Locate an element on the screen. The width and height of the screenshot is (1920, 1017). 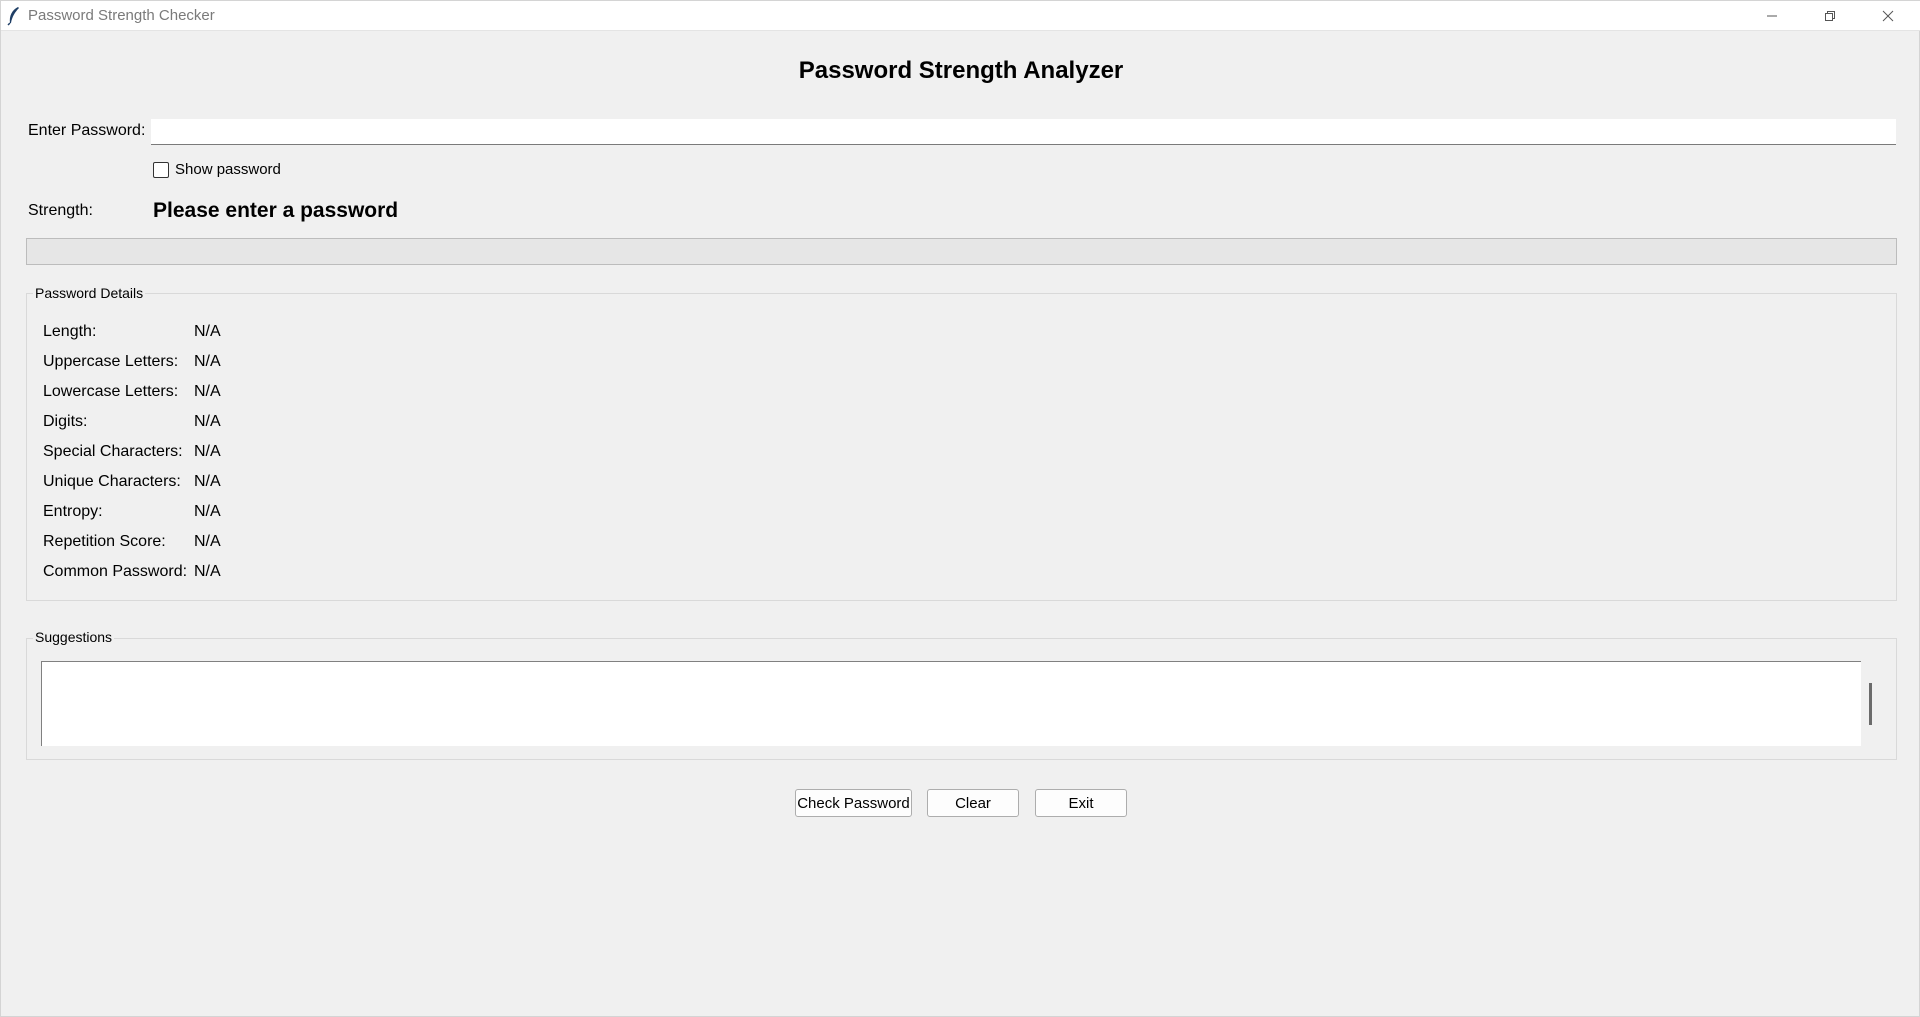
password-input is located at coordinates (1023, 132).